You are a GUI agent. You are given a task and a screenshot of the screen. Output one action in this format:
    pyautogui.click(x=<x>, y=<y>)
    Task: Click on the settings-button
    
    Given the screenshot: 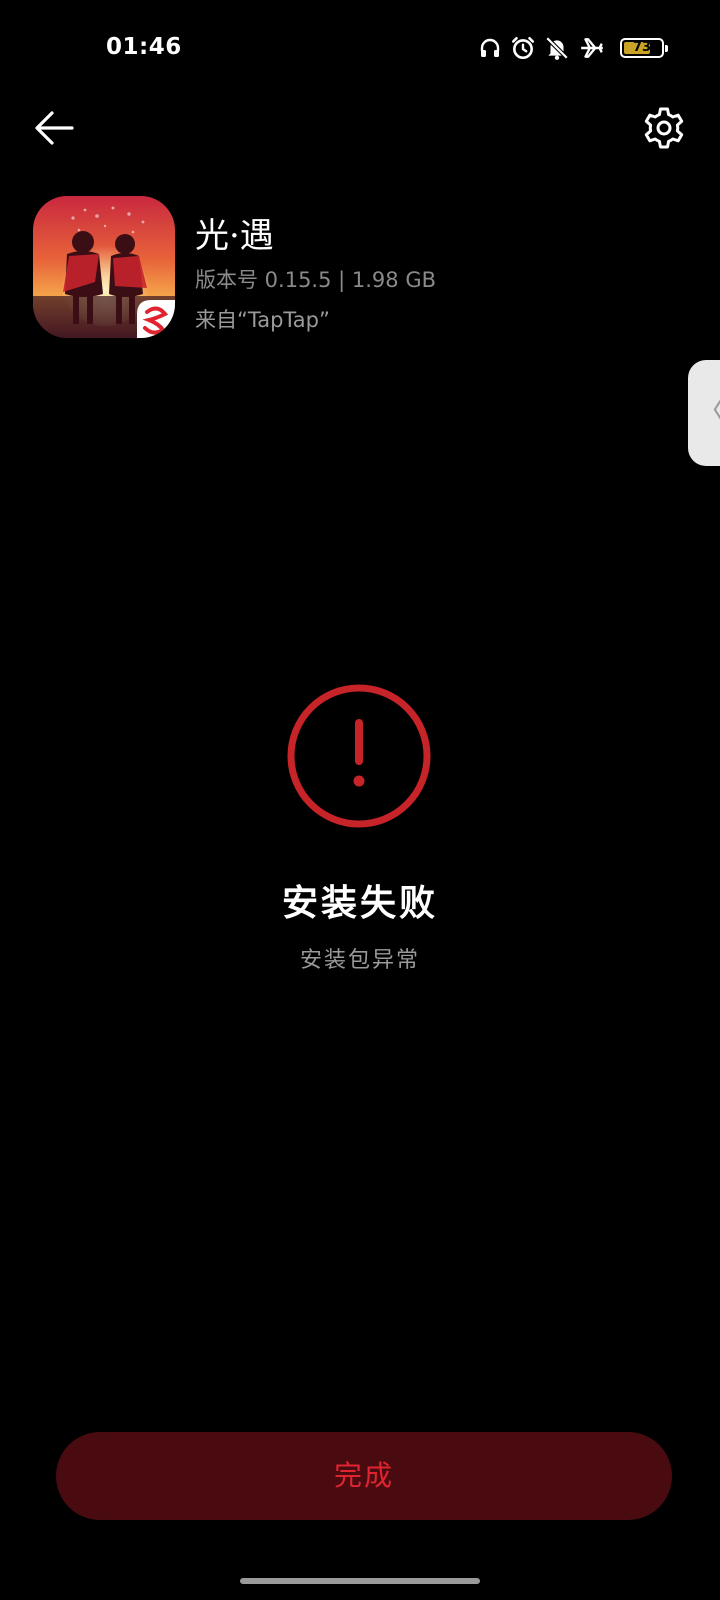 What is the action you would take?
    pyautogui.click(x=664, y=128)
    